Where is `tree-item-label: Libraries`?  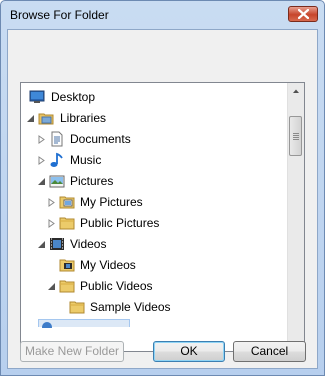
tree-item-label: Libraries is located at coordinates (83, 118).